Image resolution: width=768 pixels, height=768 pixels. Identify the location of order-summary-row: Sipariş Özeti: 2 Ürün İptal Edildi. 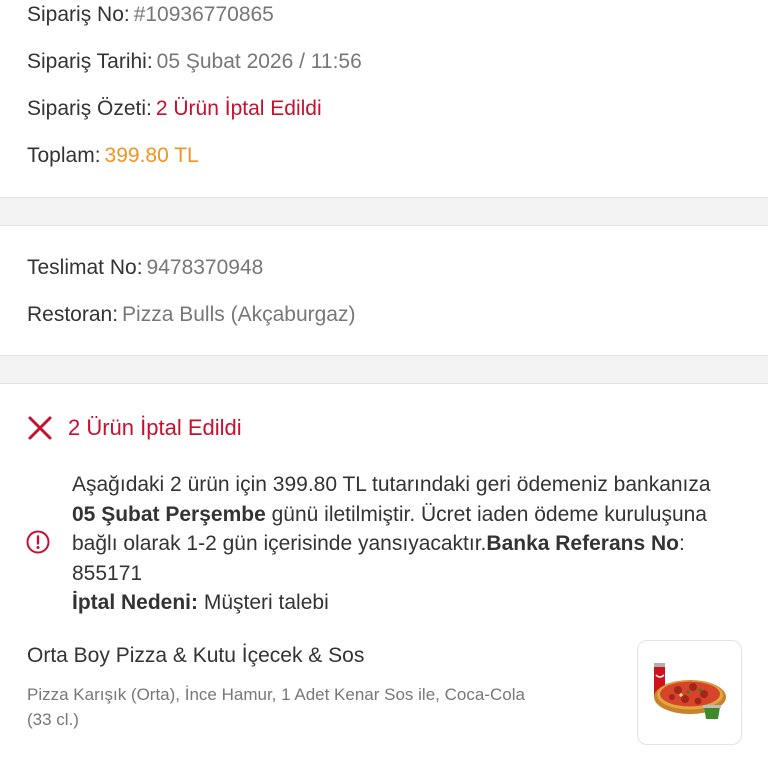
(174, 109).